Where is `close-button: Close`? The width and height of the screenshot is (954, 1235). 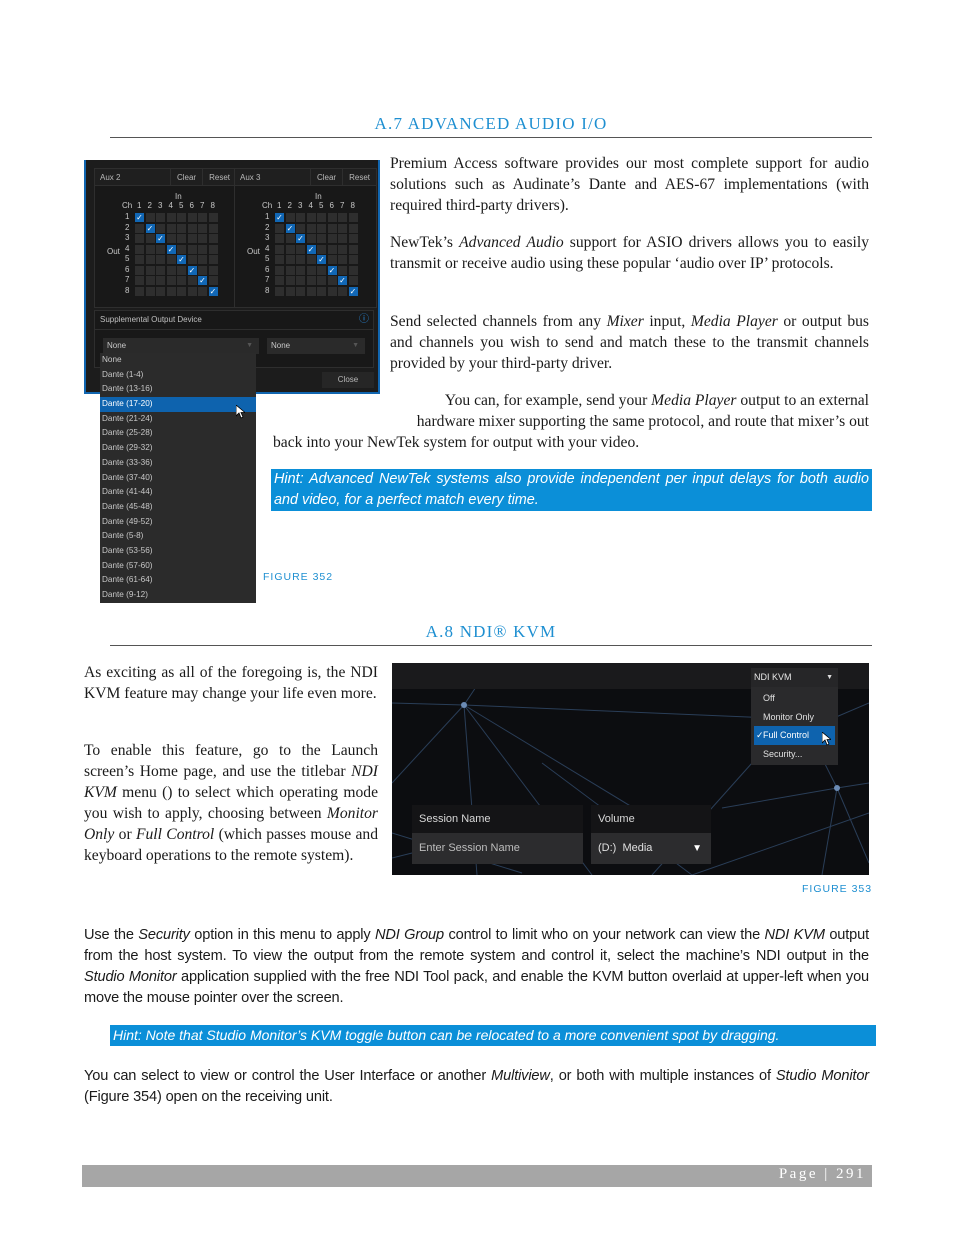
close-button: Close is located at coordinates (348, 380).